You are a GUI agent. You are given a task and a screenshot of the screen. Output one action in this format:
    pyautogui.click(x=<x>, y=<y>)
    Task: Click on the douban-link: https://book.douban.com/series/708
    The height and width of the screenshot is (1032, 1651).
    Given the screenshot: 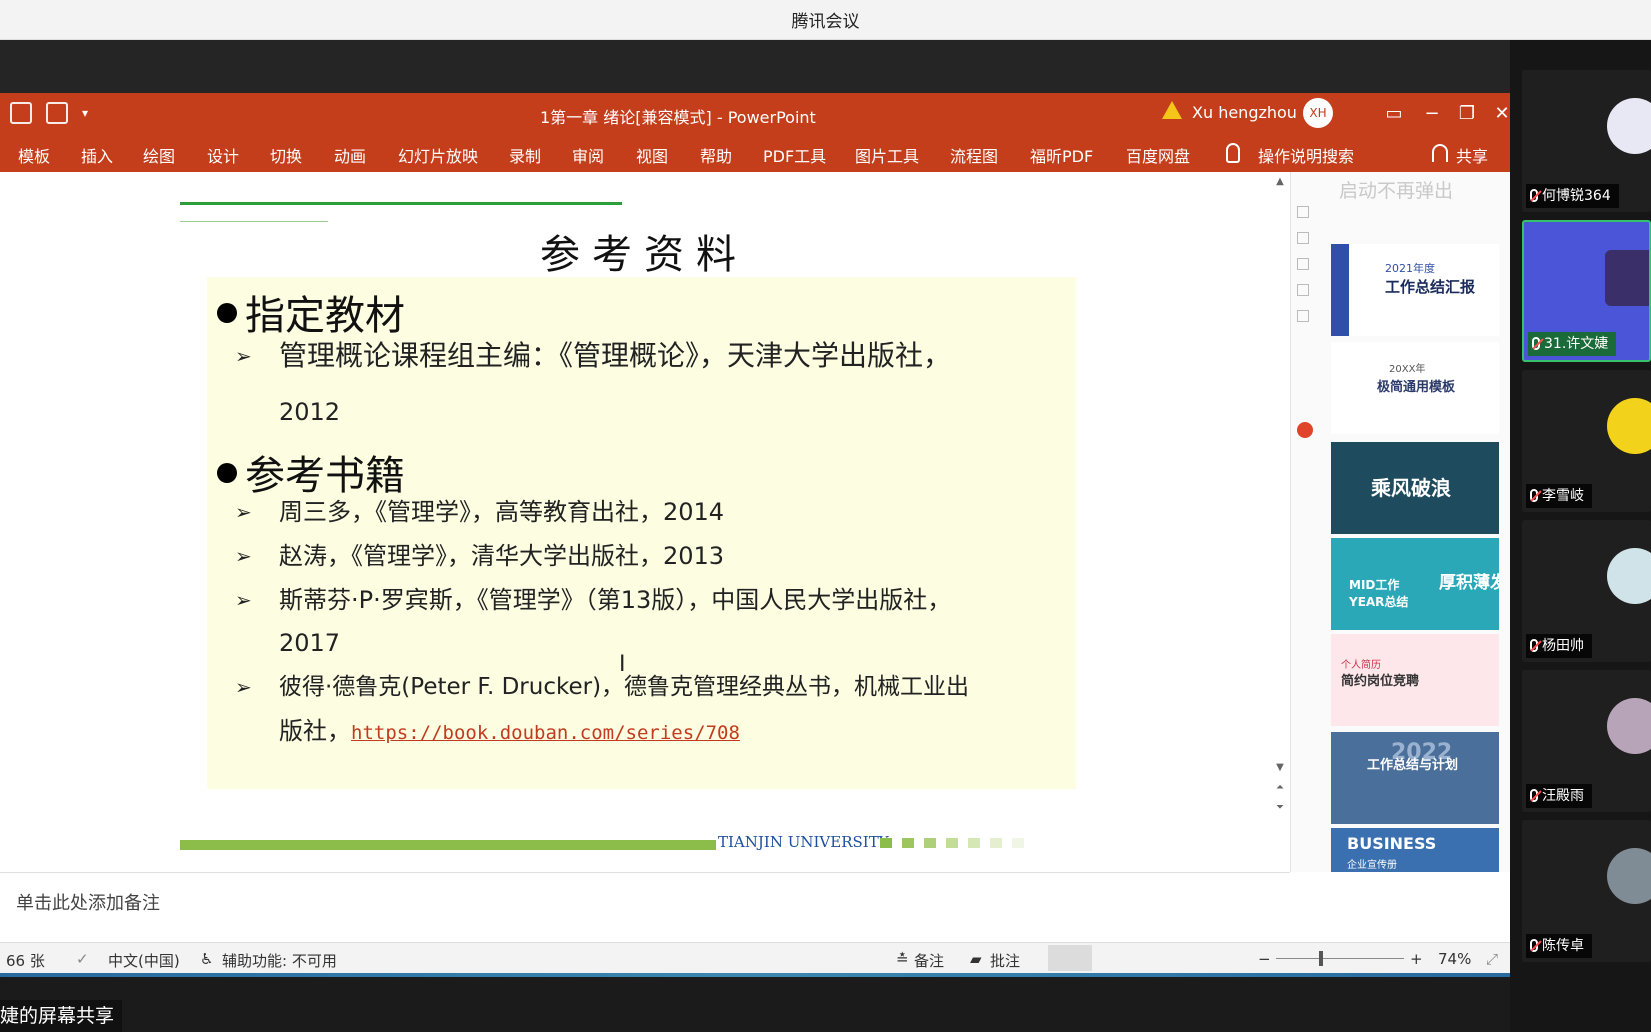 What is the action you would take?
    pyautogui.click(x=545, y=733)
    